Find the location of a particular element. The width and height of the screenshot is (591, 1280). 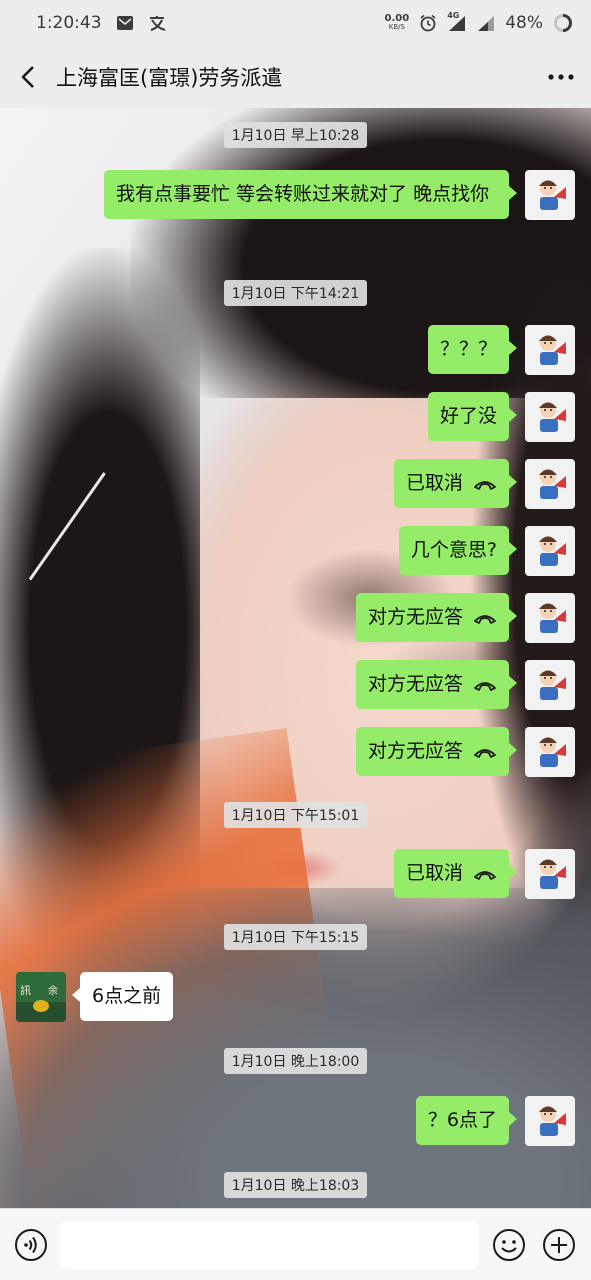

message-row-out: ？？？ is located at coordinates (501, 350).